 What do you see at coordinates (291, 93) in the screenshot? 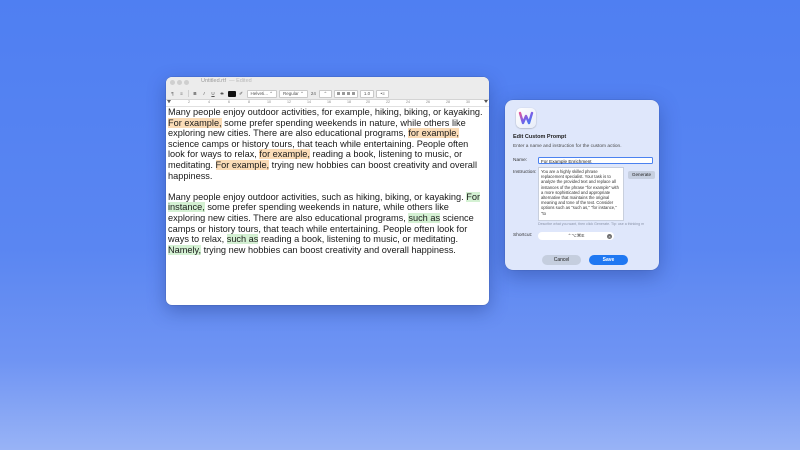
I see `font-style-value: Regular` at bounding box center [291, 93].